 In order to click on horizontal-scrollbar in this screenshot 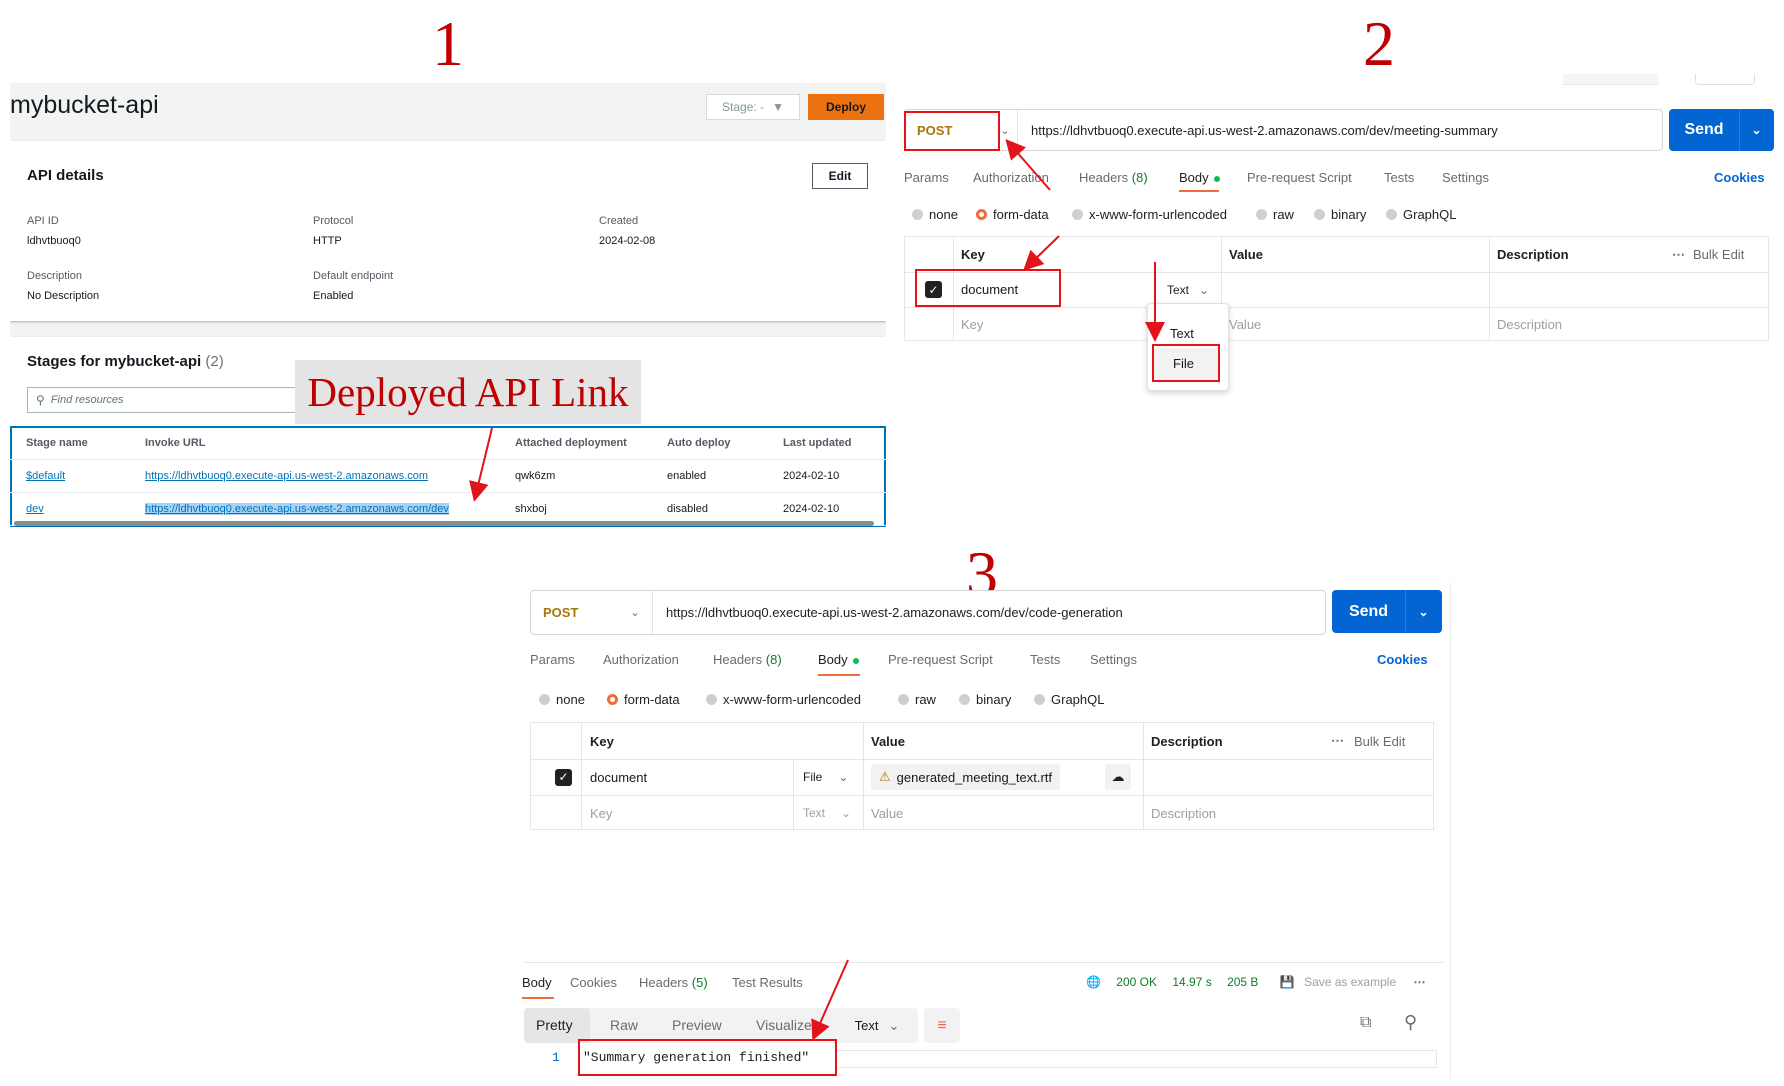, I will do `click(444, 523)`.